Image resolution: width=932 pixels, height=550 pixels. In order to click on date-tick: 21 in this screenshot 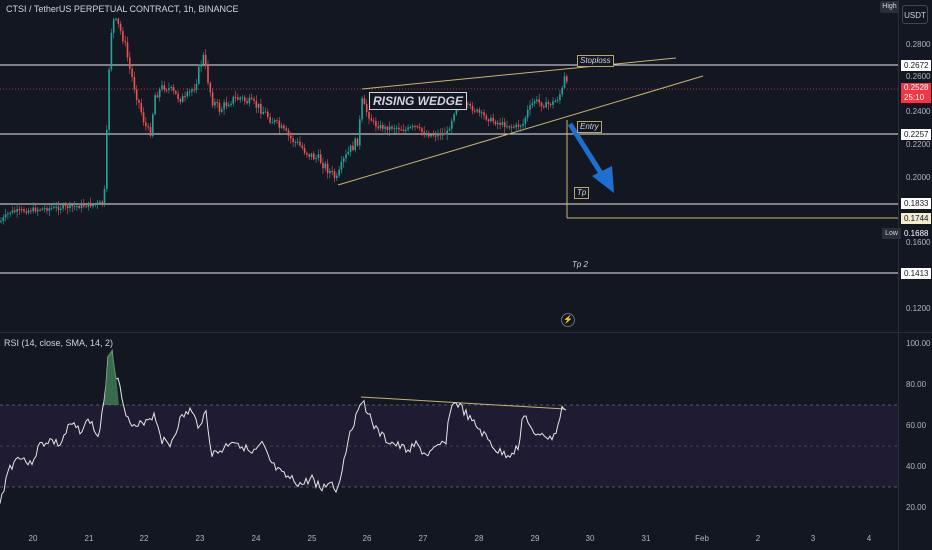, I will do `click(89, 538)`.